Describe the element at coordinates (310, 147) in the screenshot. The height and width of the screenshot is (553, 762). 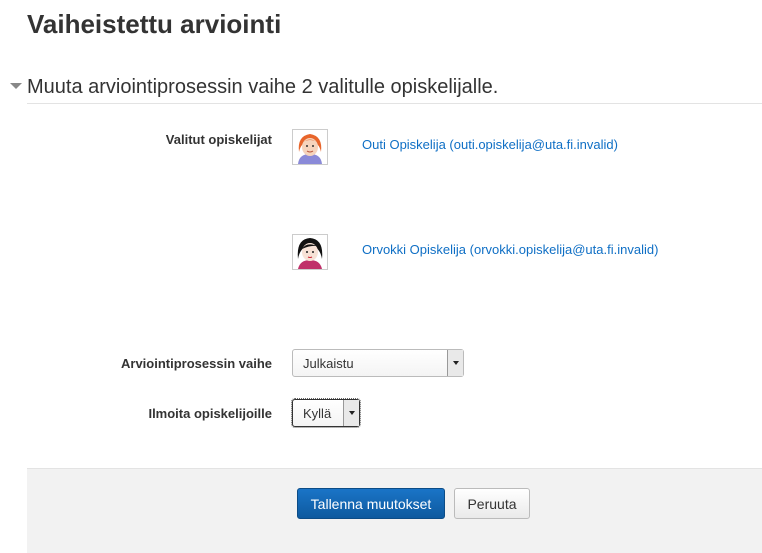
I see `student-avatar-outi` at that location.